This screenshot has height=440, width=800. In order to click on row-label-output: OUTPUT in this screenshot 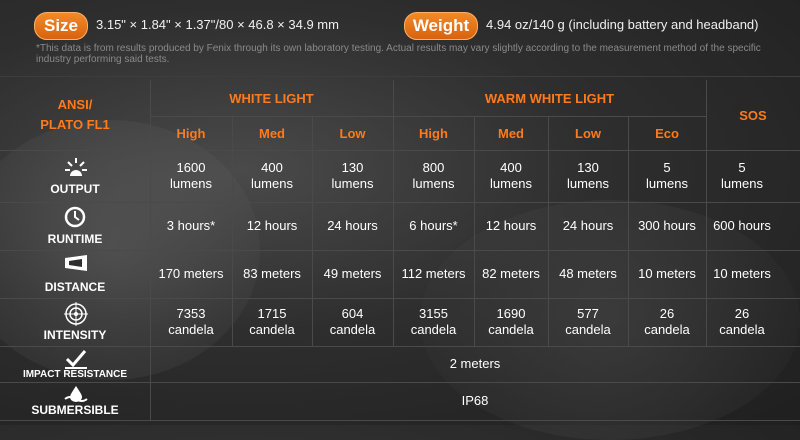, I will do `click(75, 176)`.